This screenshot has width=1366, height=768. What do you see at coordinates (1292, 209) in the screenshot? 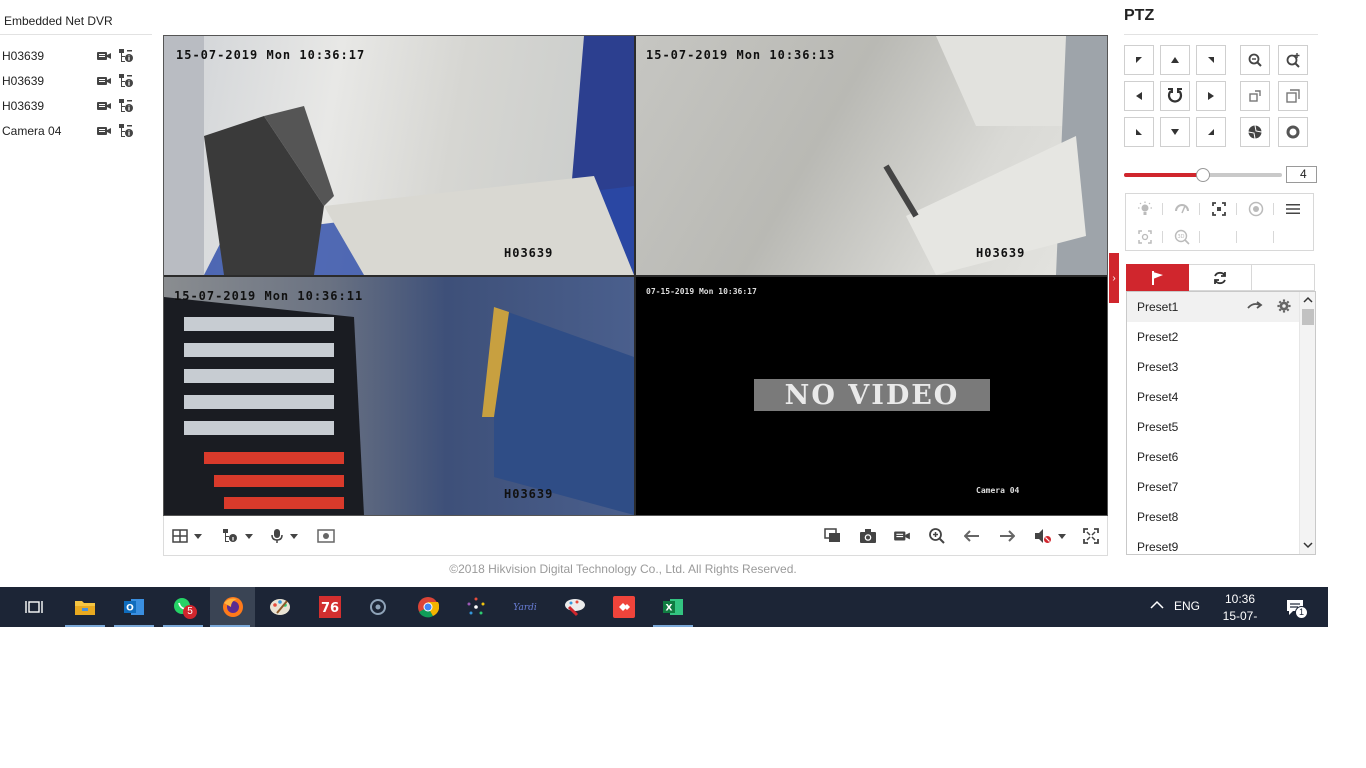
I see `menu-button` at bounding box center [1292, 209].